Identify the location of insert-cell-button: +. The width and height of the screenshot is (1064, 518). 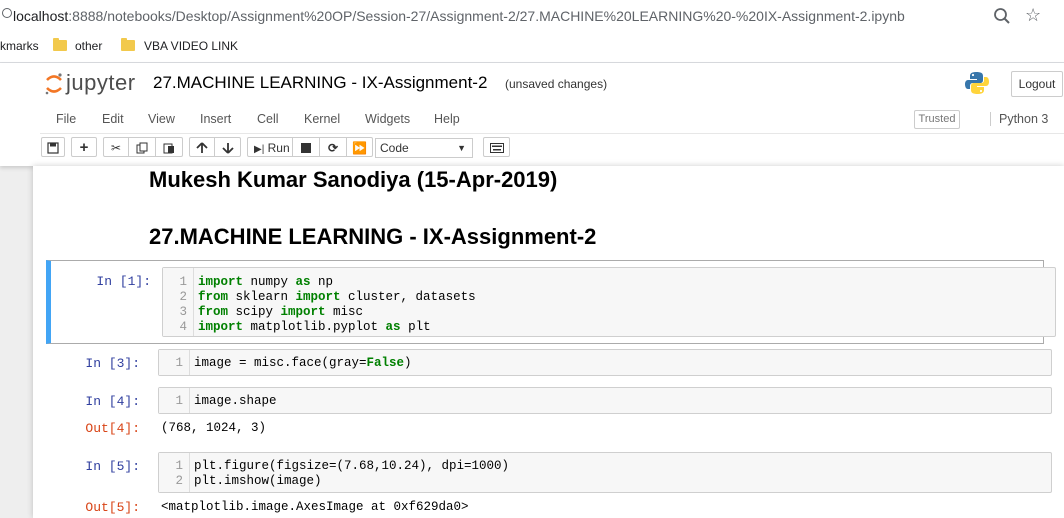
(84, 147).